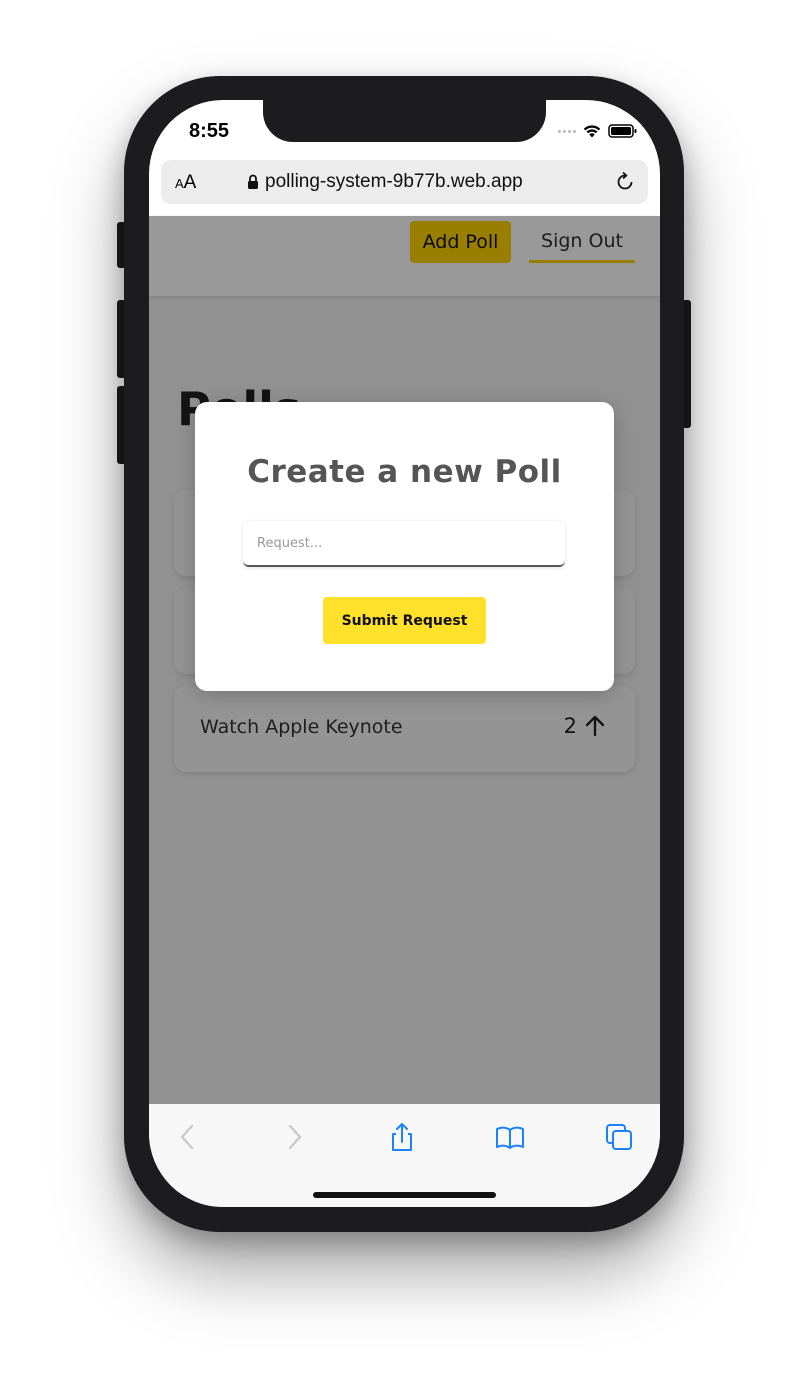  I want to click on reload-icon, so click(625, 182).